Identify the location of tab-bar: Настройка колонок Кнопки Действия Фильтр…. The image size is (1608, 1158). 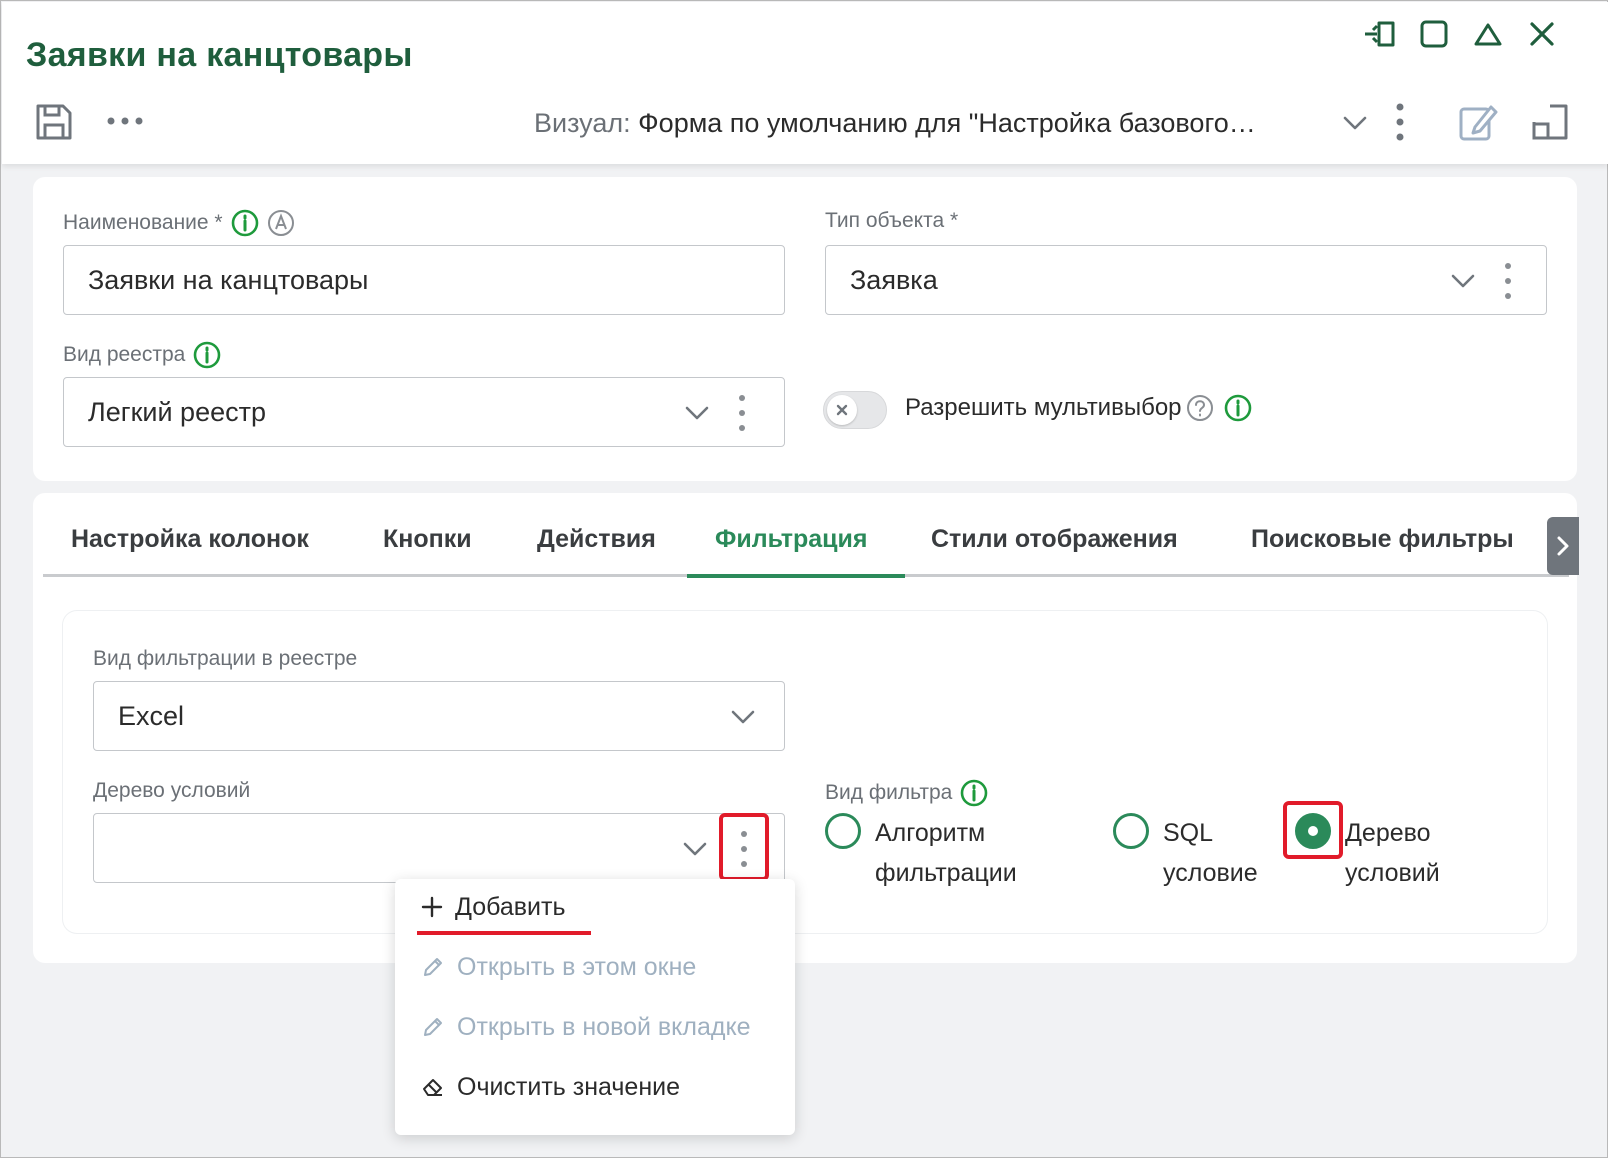
(806, 541).